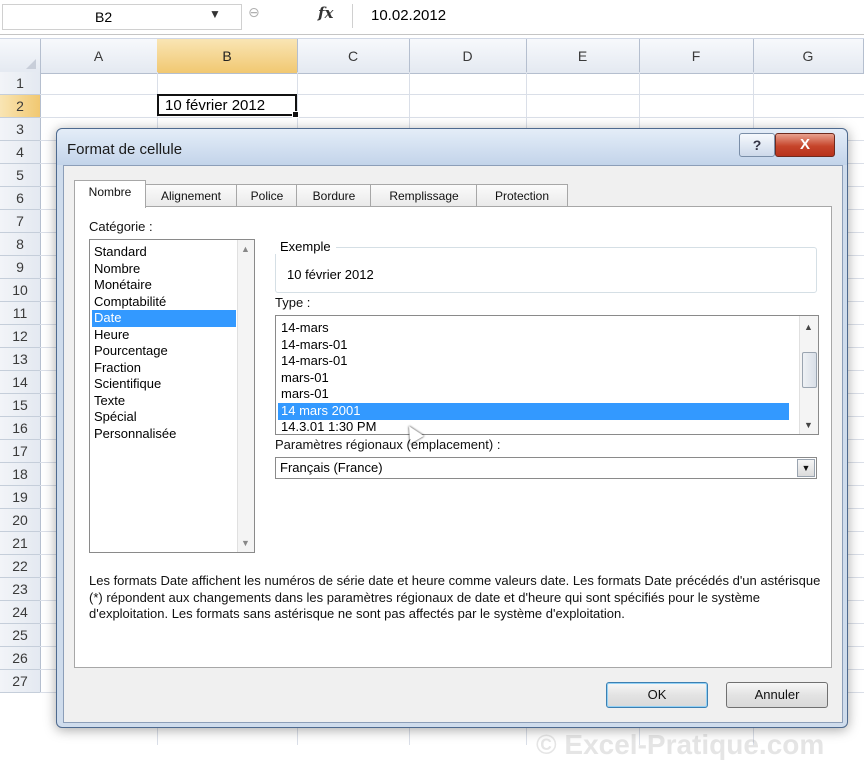  I want to click on formula-text: 10.02.2012, so click(409, 15).